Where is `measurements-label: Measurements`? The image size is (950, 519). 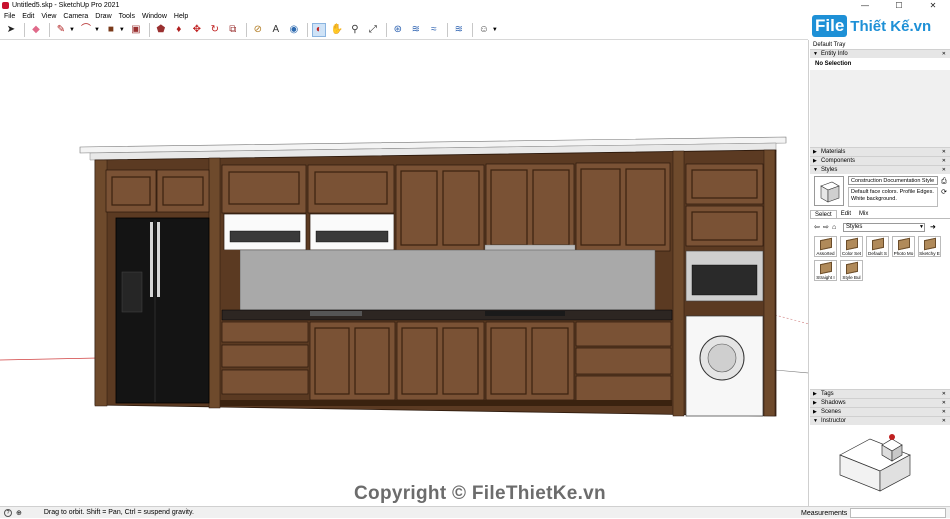 measurements-label: Measurements is located at coordinates (824, 513).